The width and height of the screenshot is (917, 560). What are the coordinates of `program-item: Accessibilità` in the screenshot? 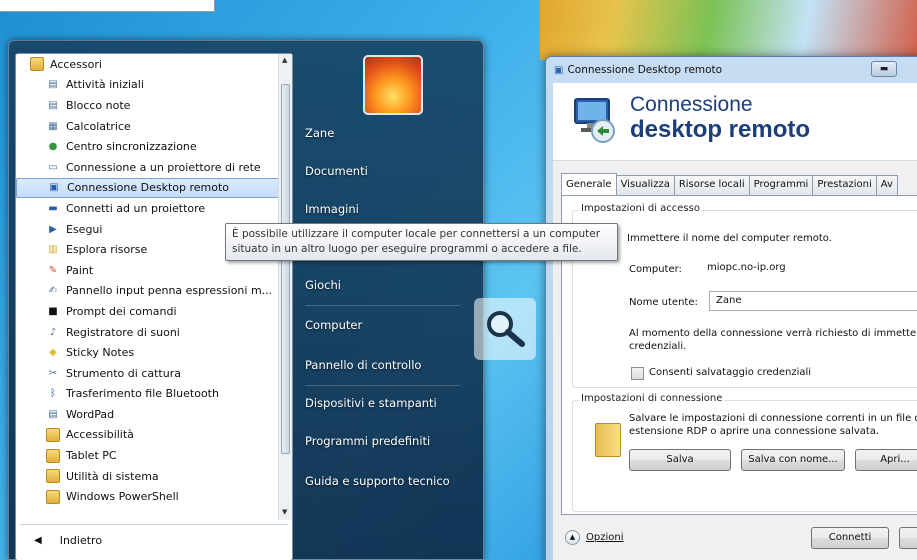 It's located at (148, 435).